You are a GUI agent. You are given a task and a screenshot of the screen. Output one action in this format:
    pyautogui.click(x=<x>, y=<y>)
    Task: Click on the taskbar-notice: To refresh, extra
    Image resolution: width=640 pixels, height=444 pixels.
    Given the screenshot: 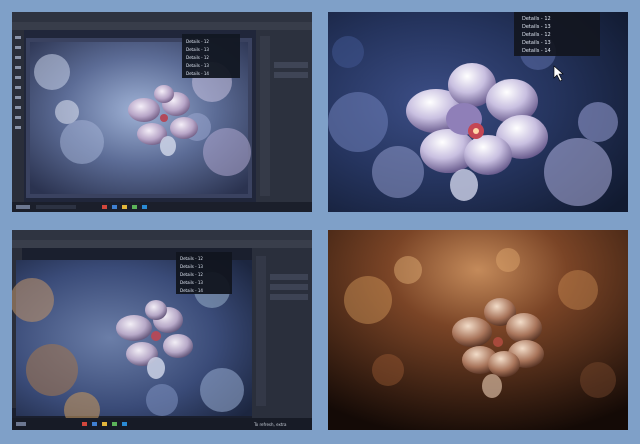 What is the action you would take?
    pyautogui.click(x=270, y=424)
    